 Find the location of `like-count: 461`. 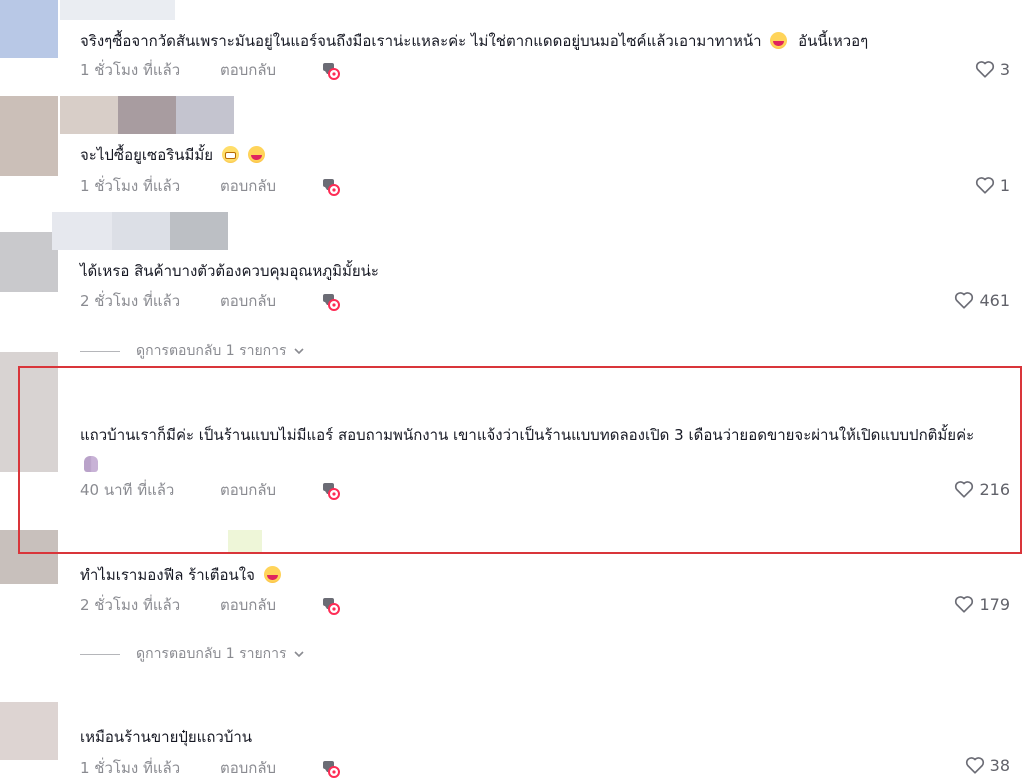

like-count: 461 is located at coordinates (994, 300).